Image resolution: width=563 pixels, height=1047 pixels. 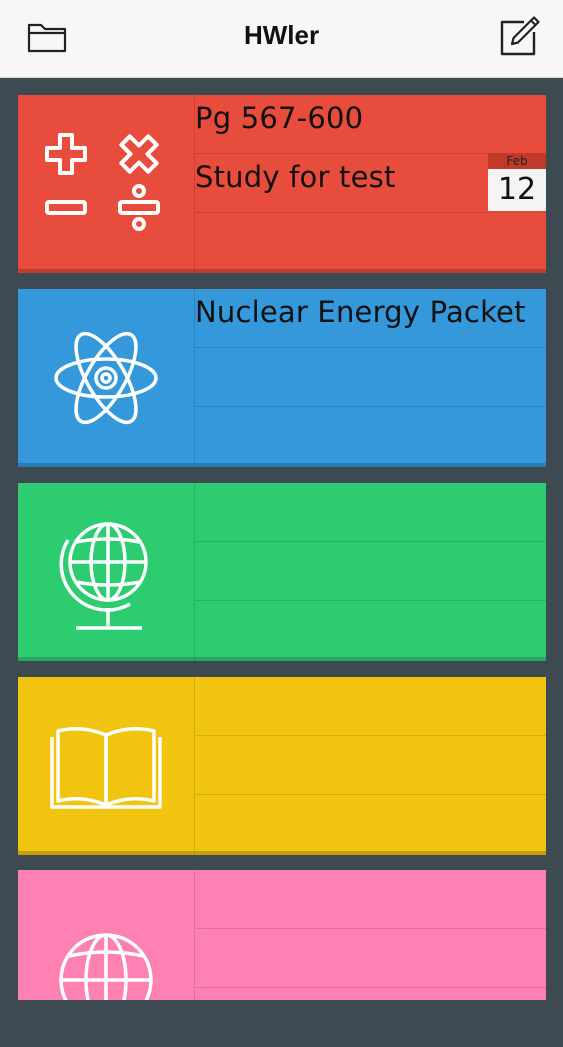 I want to click on homework-line: Nuclear Energy Packet, so click(x=370, y=318).